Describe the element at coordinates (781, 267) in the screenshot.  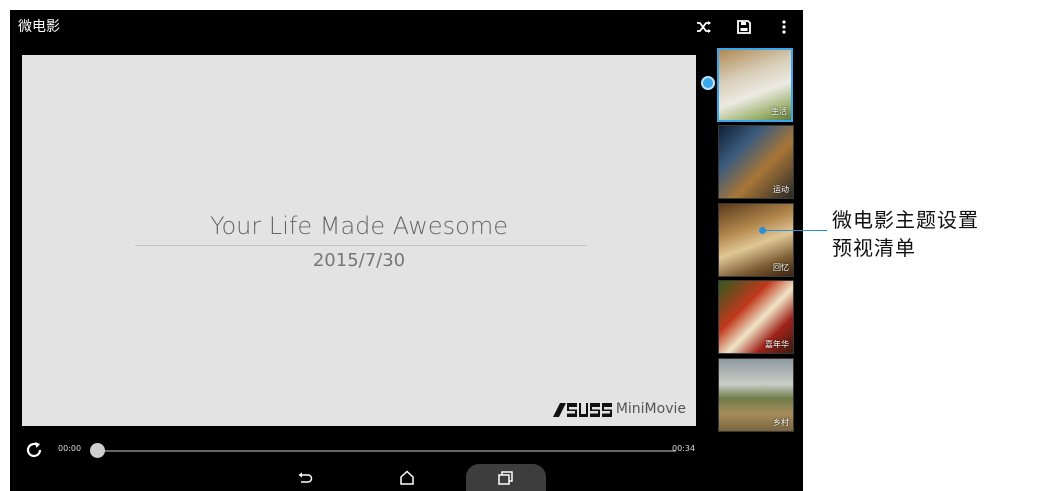
I see `theme-label: 回忆` at that location.